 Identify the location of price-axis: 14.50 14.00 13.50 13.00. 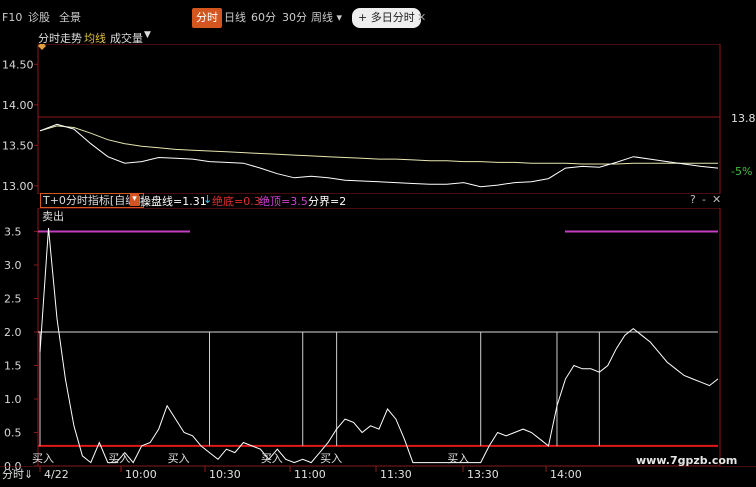
(20, 125).